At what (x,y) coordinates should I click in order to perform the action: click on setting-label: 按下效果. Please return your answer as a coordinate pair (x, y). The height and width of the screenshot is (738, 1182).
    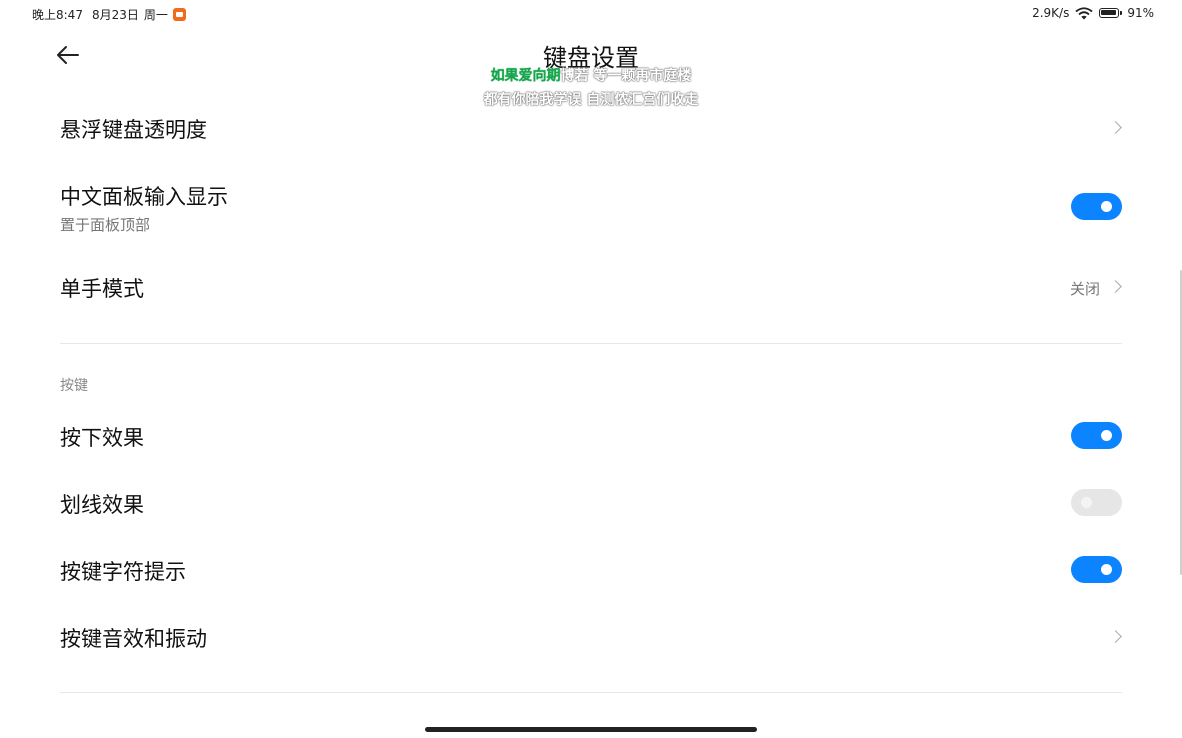
    Looking at the image, I should click on (102, 438).